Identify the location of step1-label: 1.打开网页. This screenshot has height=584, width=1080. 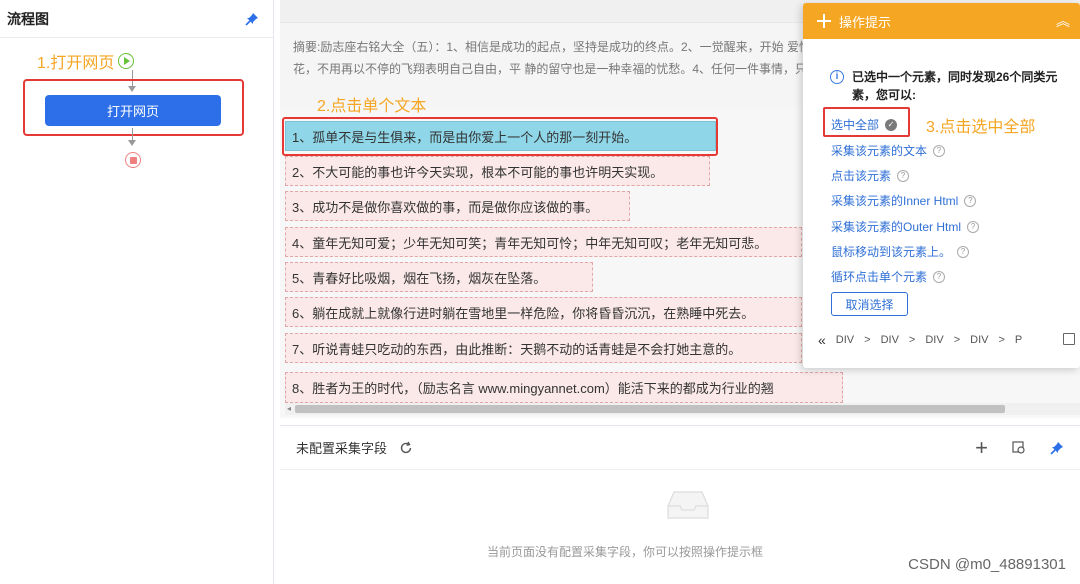
(76, 63).